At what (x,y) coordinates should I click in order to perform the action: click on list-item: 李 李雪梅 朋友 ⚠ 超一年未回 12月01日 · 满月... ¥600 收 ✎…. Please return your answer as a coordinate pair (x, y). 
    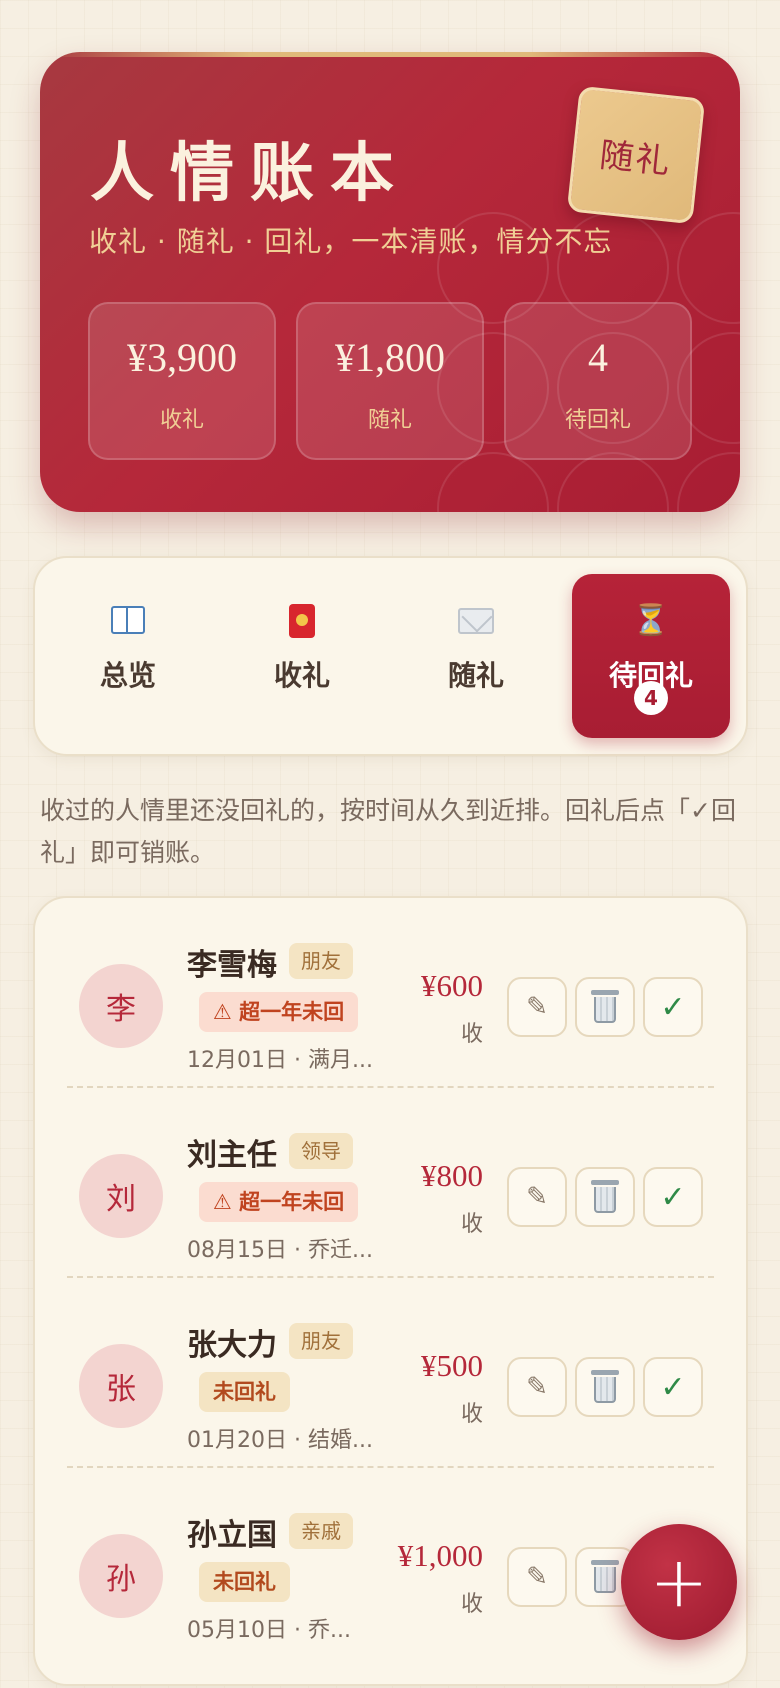
    Looking at the image, I should click on (390, 993).